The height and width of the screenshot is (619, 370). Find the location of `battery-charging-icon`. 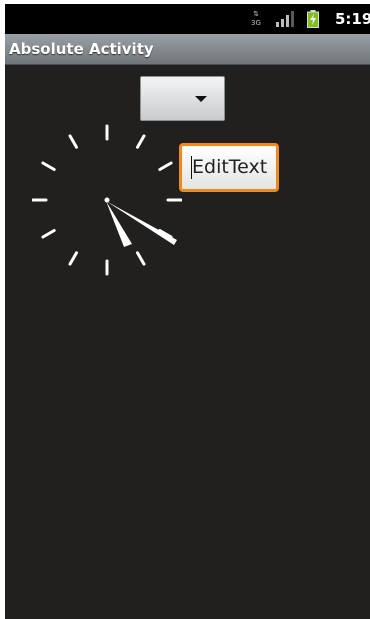

battery-charging-icon is located at coordinates (313, 19).